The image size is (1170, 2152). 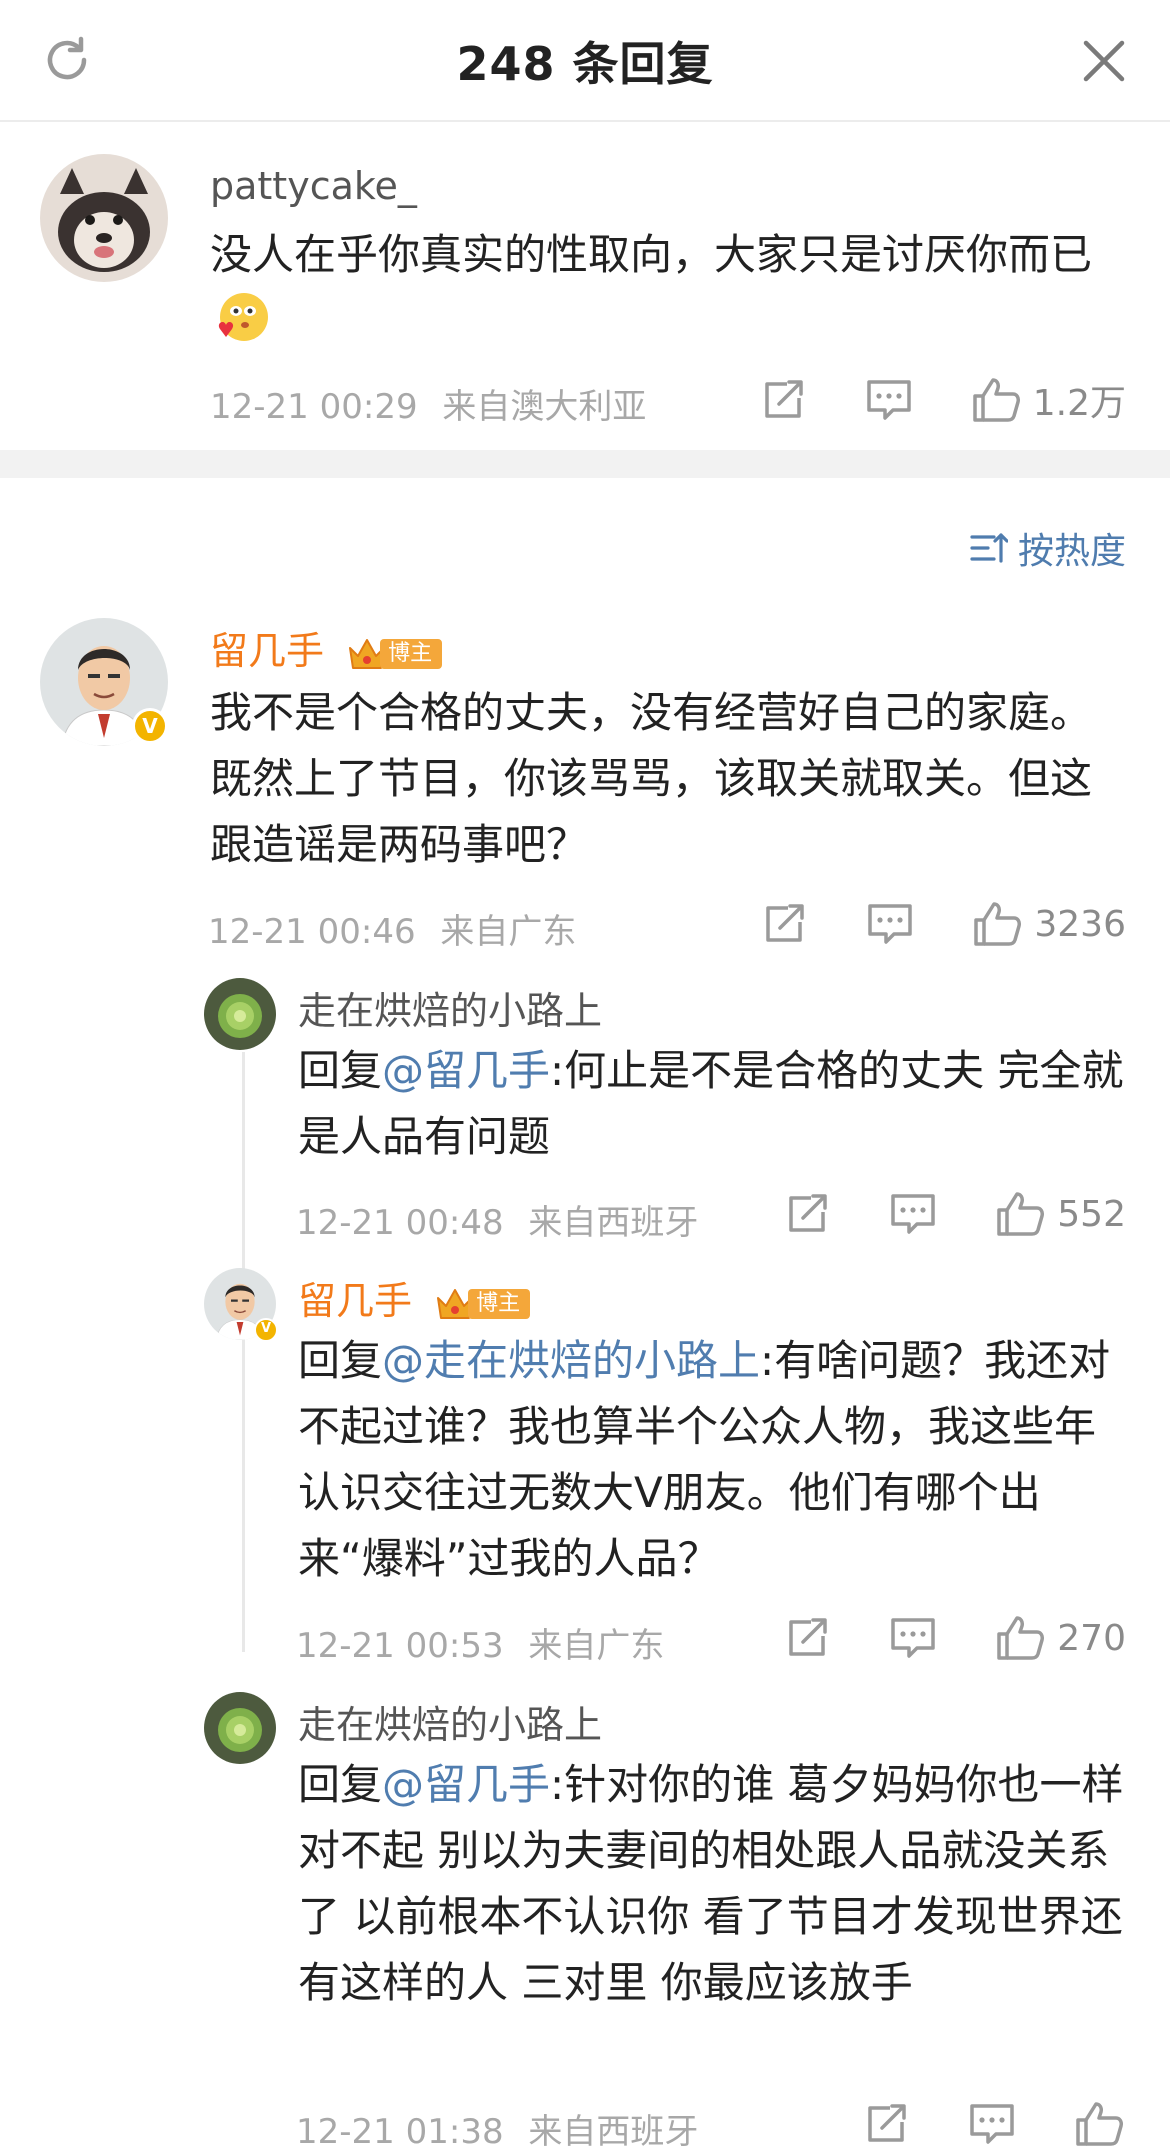 What do you see at coordinates (1091, 1214) in the screenshot?
I see `like-count: 552` at bounding box center [1091, 1214].